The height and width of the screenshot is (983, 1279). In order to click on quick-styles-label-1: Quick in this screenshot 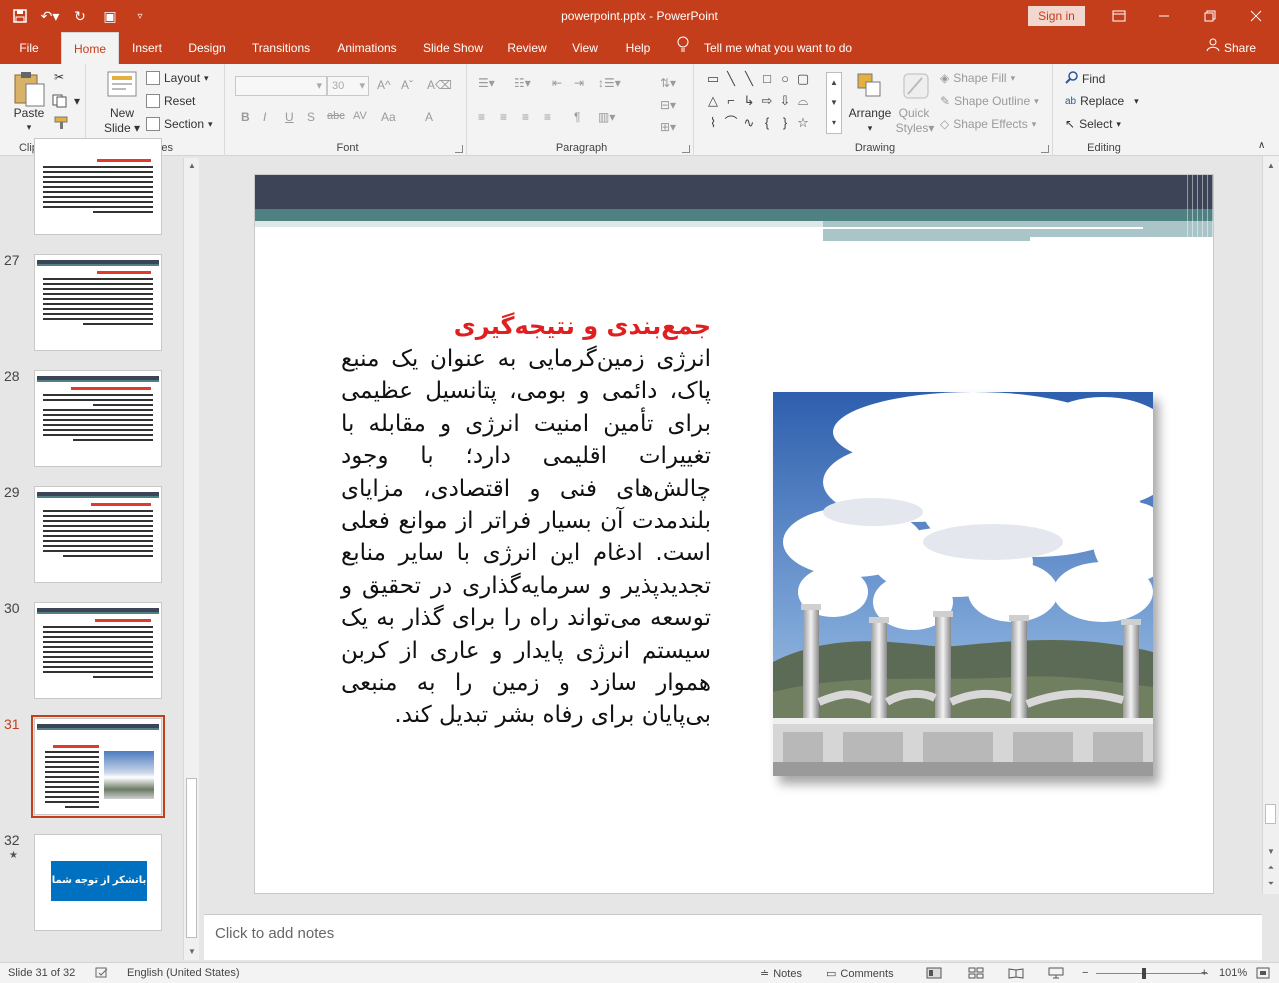, I will do `click(914, 113)`.